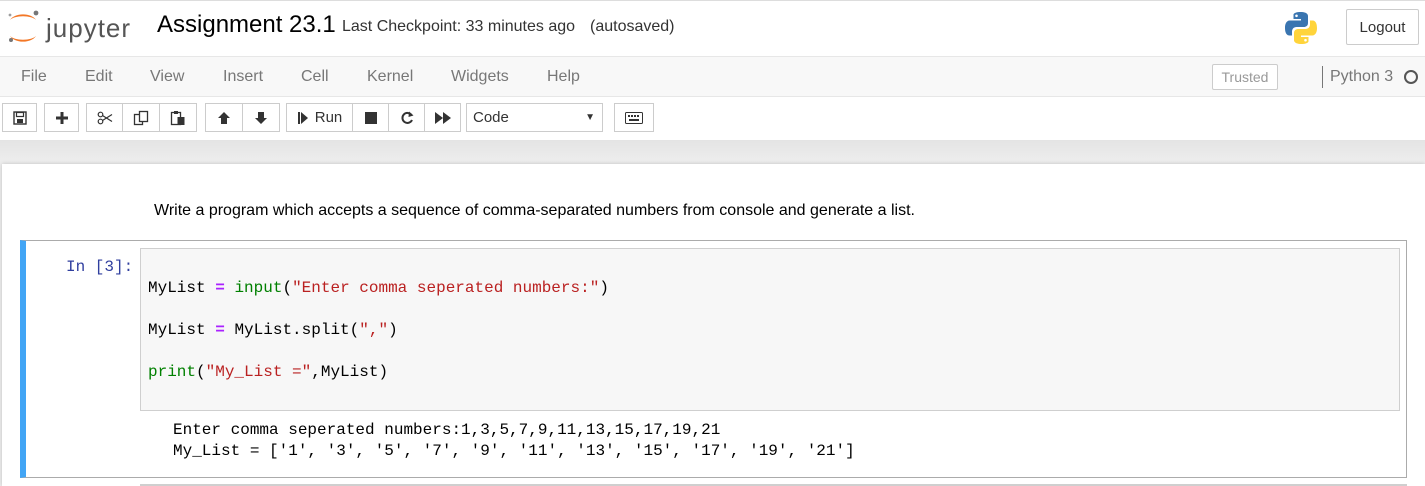  I want to click on copy-icon, so click(141, 117).